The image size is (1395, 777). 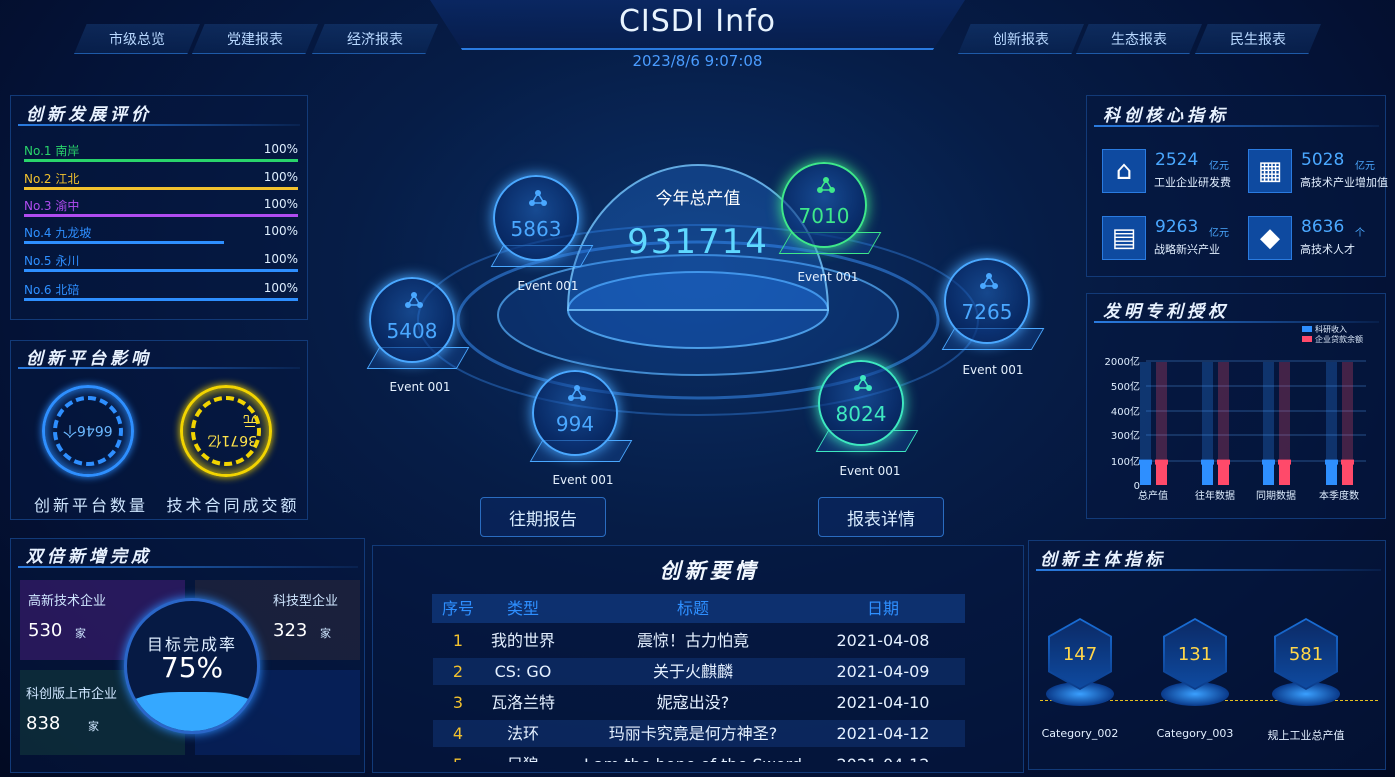 What do you see at coordinates (1339, 339) in the screenshot?
I see `legend-label: 企业贷款余额` at bounding box center [1339, 339].